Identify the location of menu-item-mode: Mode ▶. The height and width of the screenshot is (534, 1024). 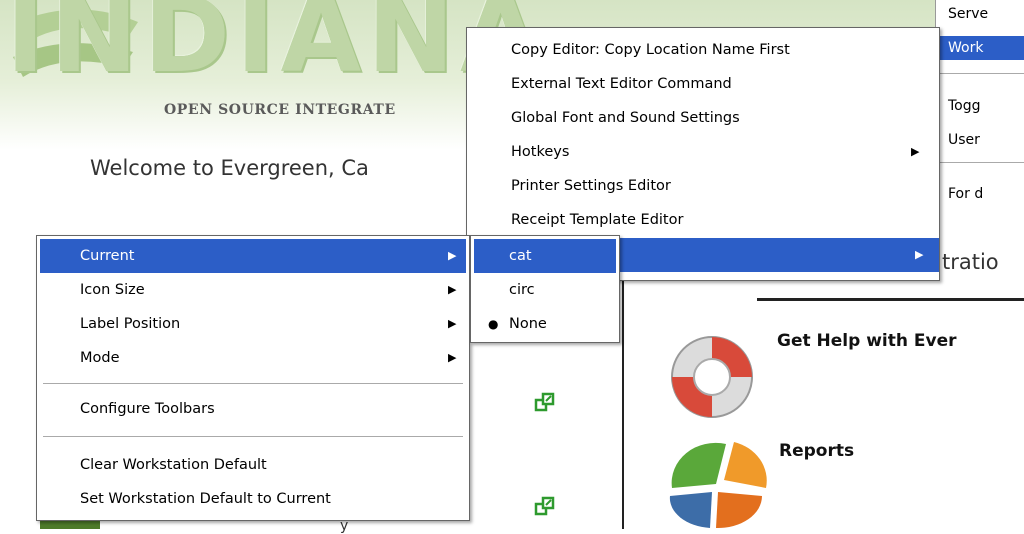
(253, 358).